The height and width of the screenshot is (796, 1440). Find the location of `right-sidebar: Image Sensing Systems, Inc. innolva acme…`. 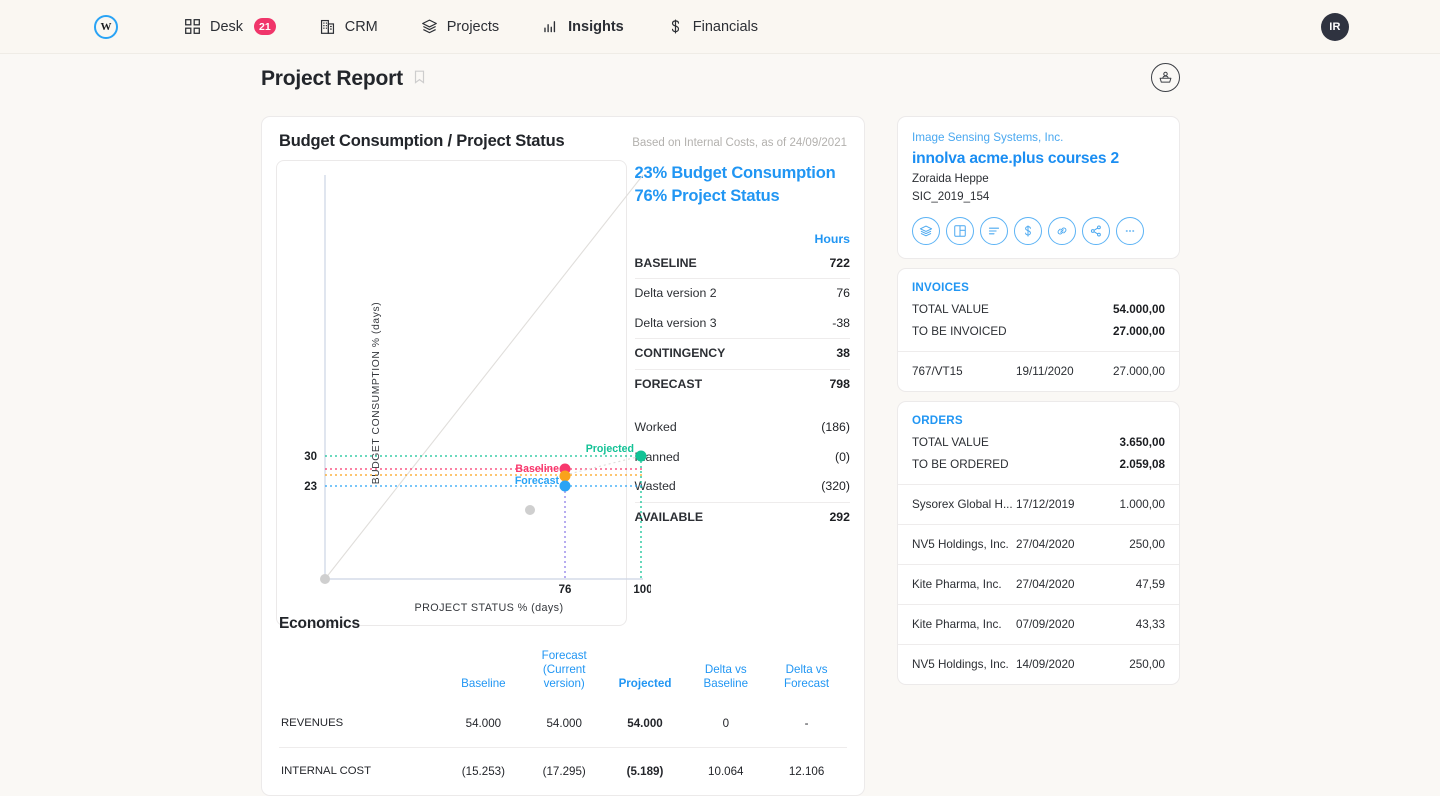

right-sidebar: Image Sensing Systems, Inc. innolva acme… is located at coordinates (1038, 405).